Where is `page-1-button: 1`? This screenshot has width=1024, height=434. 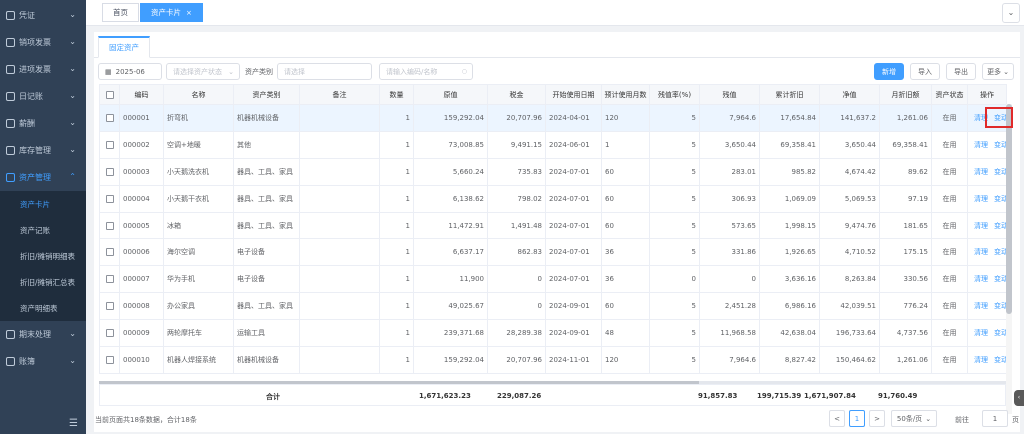
page-1-button: 1 is located at coordinates (857, 418).